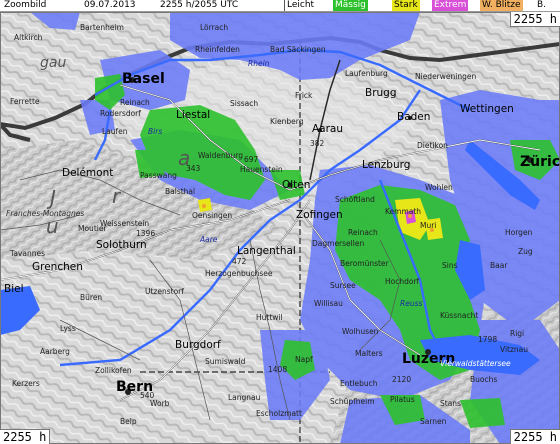  I want to click on place-baden: Baden, so click(414, 117).